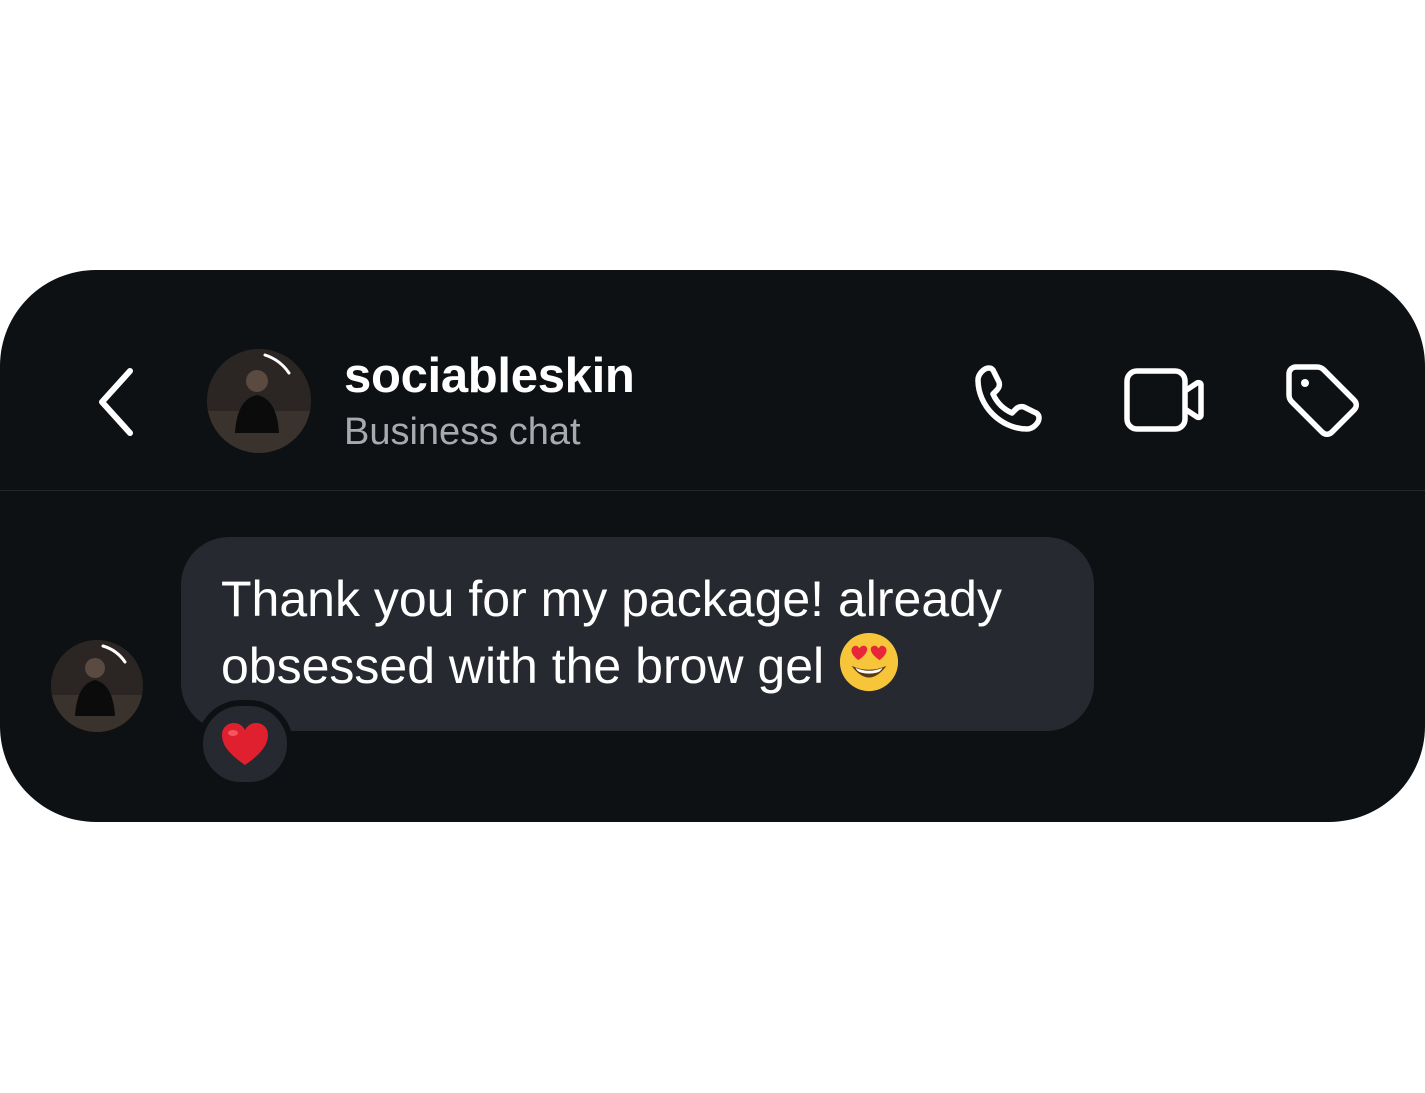 Image resolution: width=1425 pixels, height=1093 pixels. Describe the element at coordinates (462, 432) in the screenshot. I see `chat-type-label: Business chat` at that location.